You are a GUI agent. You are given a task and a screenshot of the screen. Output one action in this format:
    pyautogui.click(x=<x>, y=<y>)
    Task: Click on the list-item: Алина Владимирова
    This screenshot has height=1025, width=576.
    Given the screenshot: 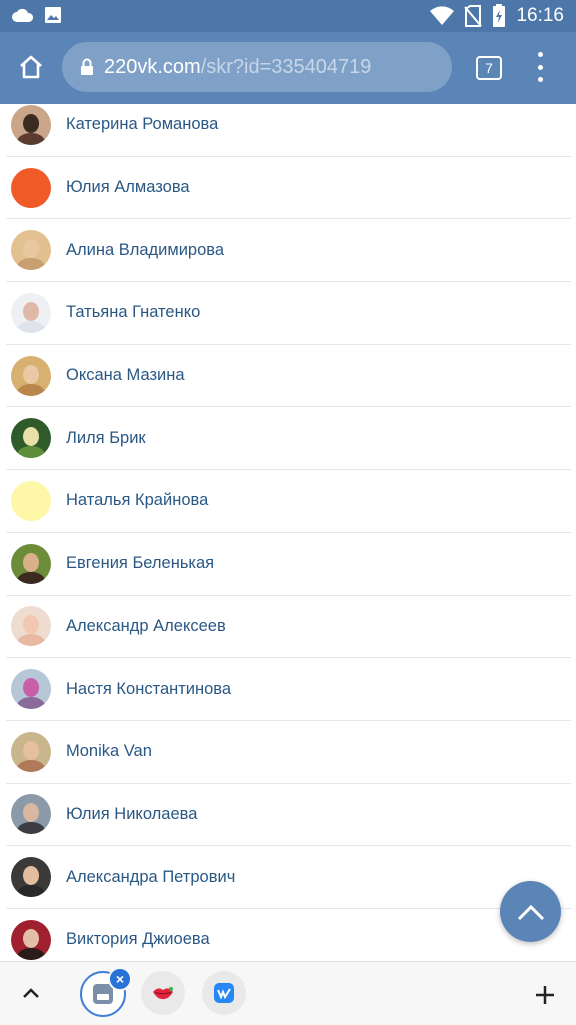 What is the action you would take?
    pyautogui.click(x=288, y=251)
    